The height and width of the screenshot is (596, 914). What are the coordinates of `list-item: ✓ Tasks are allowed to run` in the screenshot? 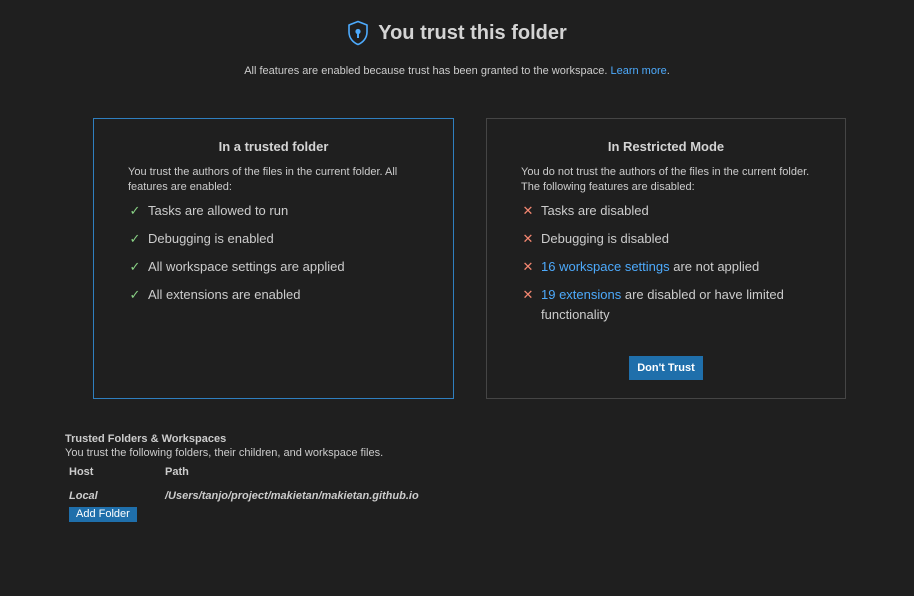 It's located at (280, 211).